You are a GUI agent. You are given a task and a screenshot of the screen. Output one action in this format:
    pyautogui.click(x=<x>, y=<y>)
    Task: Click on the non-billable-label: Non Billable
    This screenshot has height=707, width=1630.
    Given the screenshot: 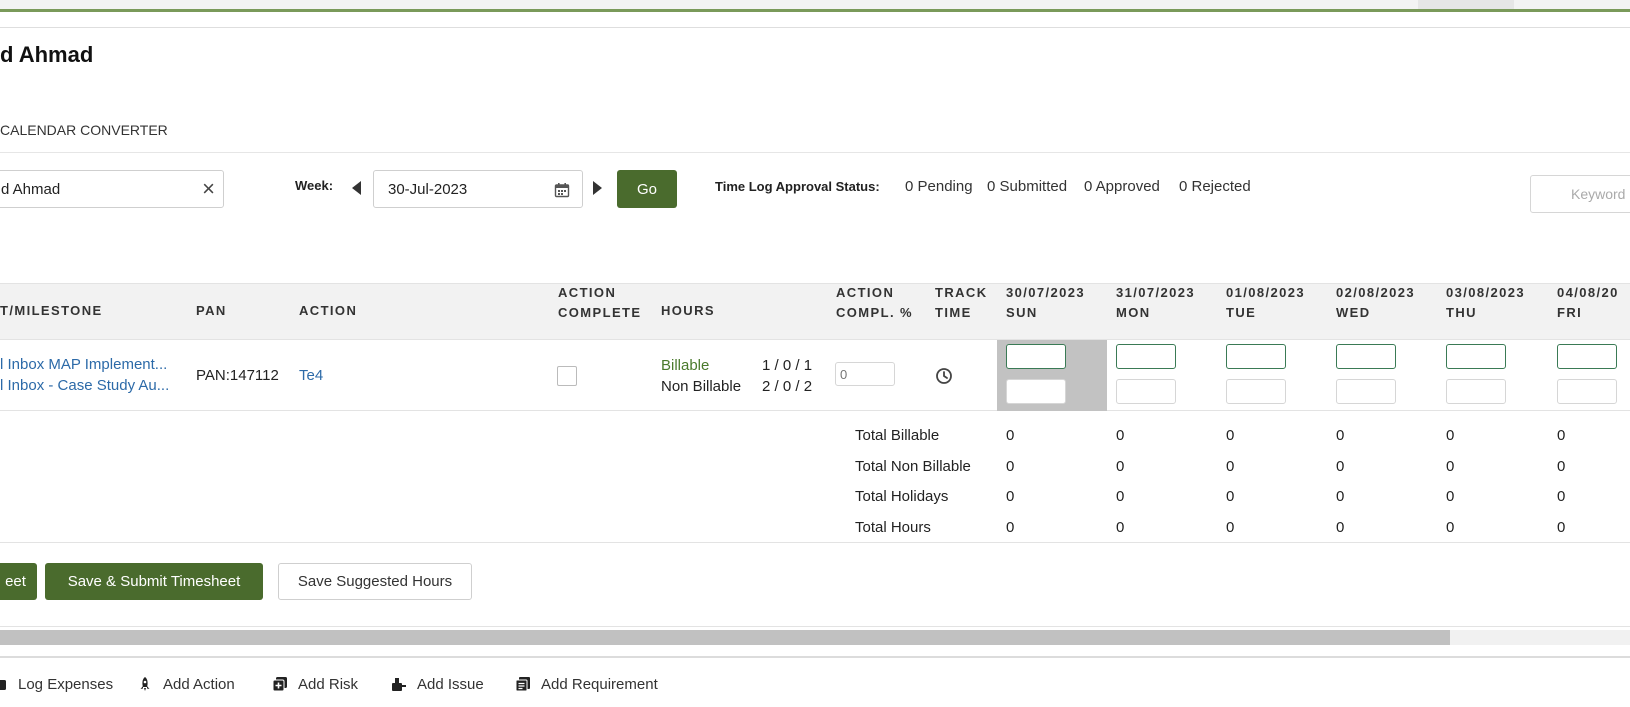 What is the action you would take?
    pyautogui.click(x=701, y=386)
    